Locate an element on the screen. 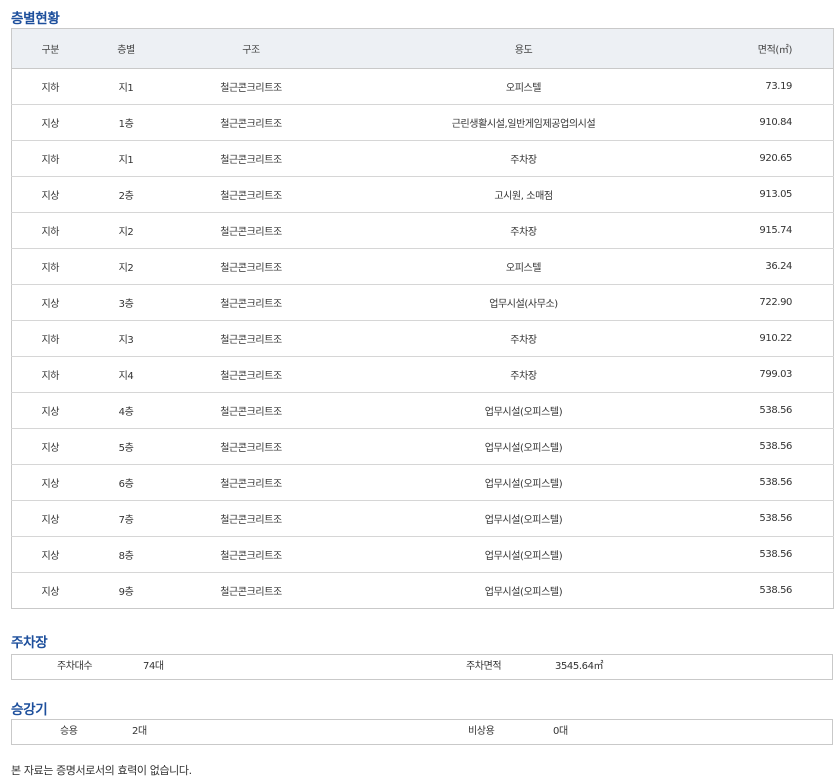 Image resolution: width=840 pixels, height=783 pixels. usage-cell: 근린생활시설,일반게임제공업의시설 is located at coordinates (523, 122).